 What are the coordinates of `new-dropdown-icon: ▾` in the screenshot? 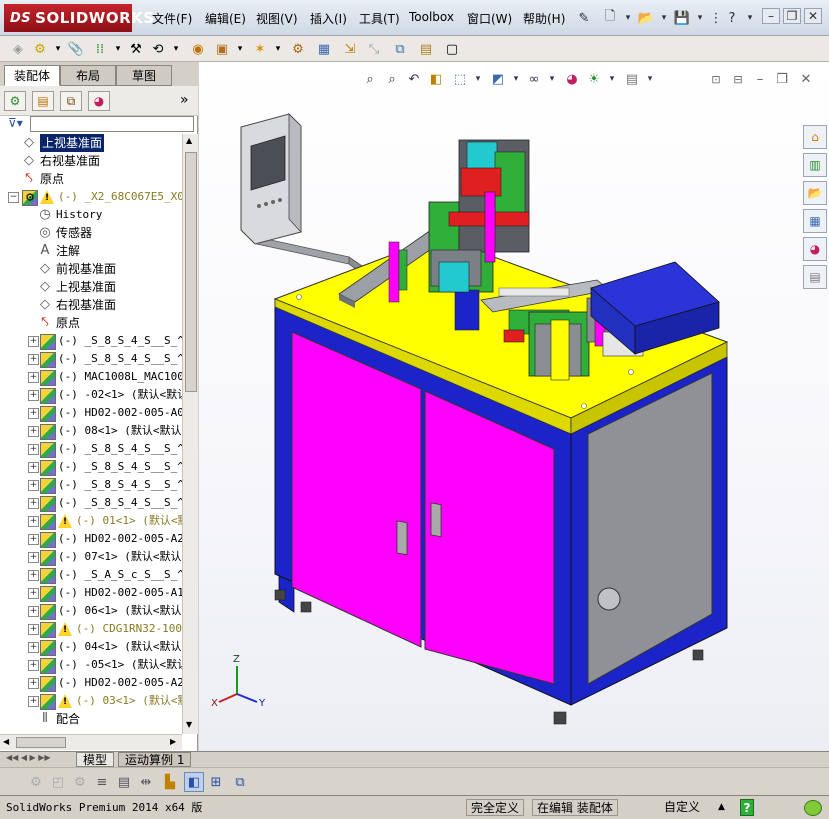 It's located at (628, 18).